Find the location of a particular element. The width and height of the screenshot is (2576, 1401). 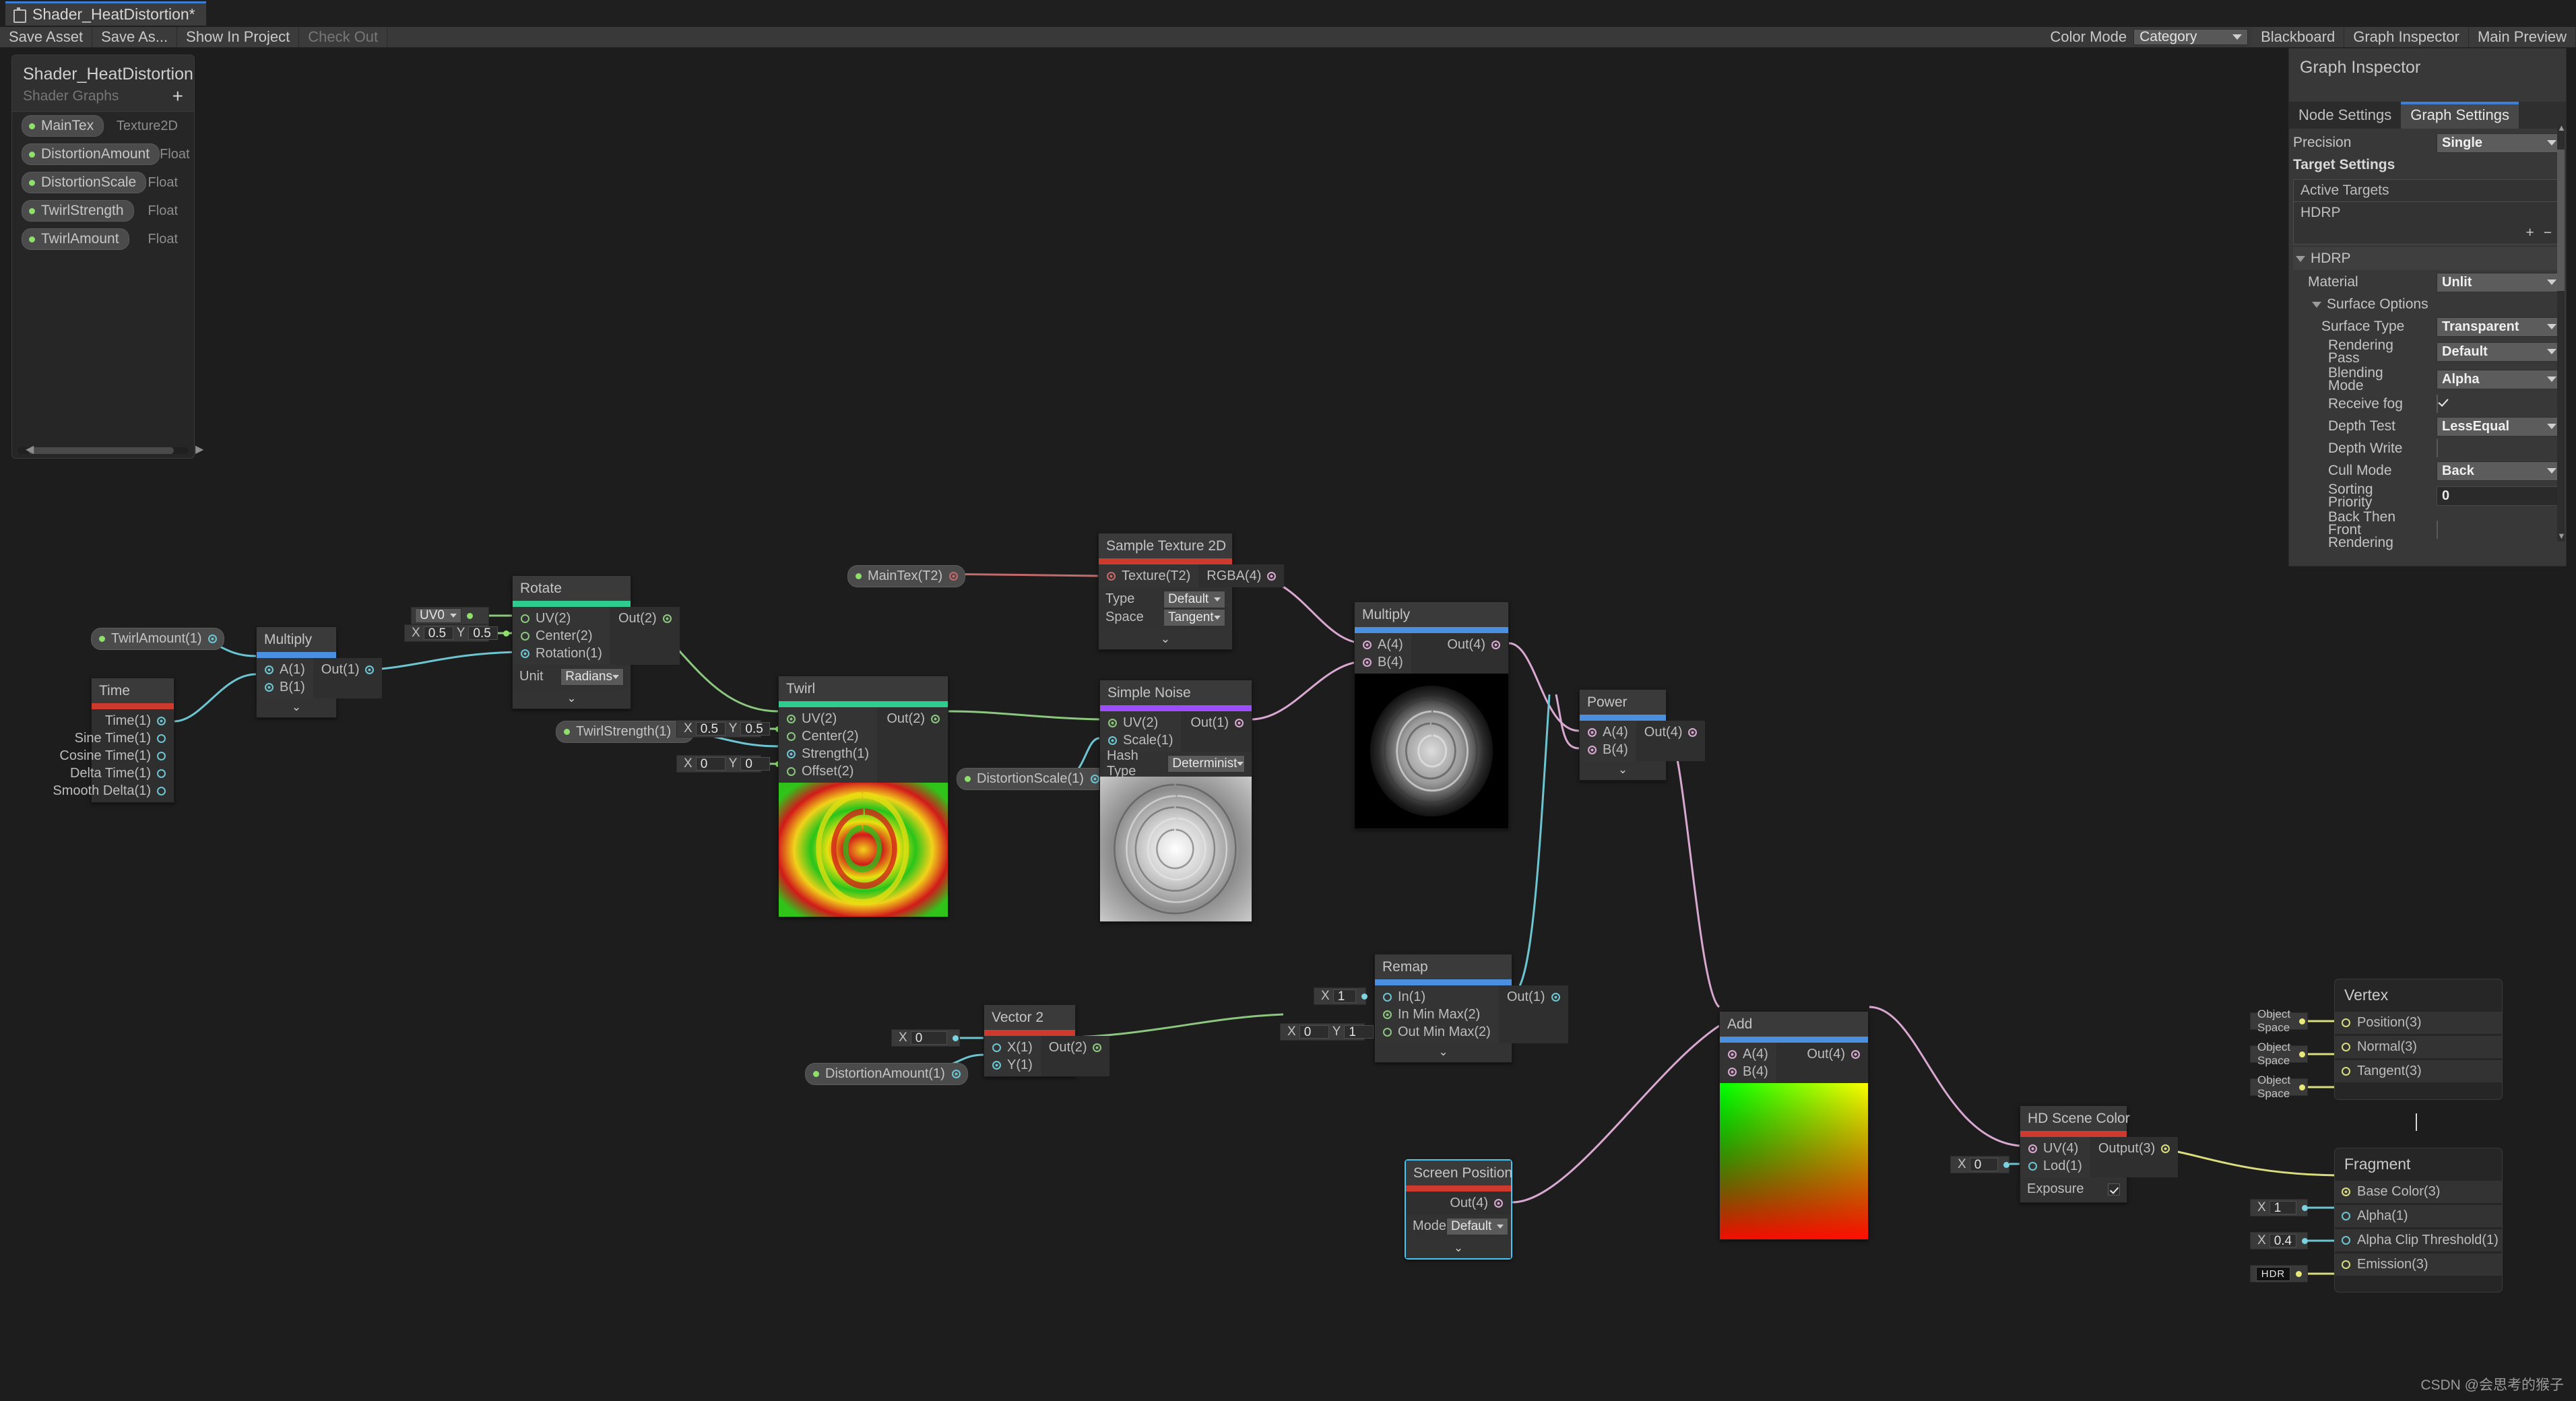

sorting-priority-field: 0 is located at coordinates (2499, 496).